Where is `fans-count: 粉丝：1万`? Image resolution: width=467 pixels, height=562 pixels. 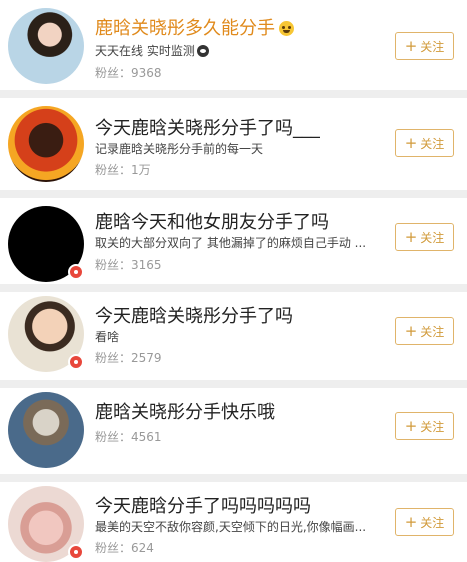 fans-count: 粉丝：1万 is located at coordinates (123, 170).